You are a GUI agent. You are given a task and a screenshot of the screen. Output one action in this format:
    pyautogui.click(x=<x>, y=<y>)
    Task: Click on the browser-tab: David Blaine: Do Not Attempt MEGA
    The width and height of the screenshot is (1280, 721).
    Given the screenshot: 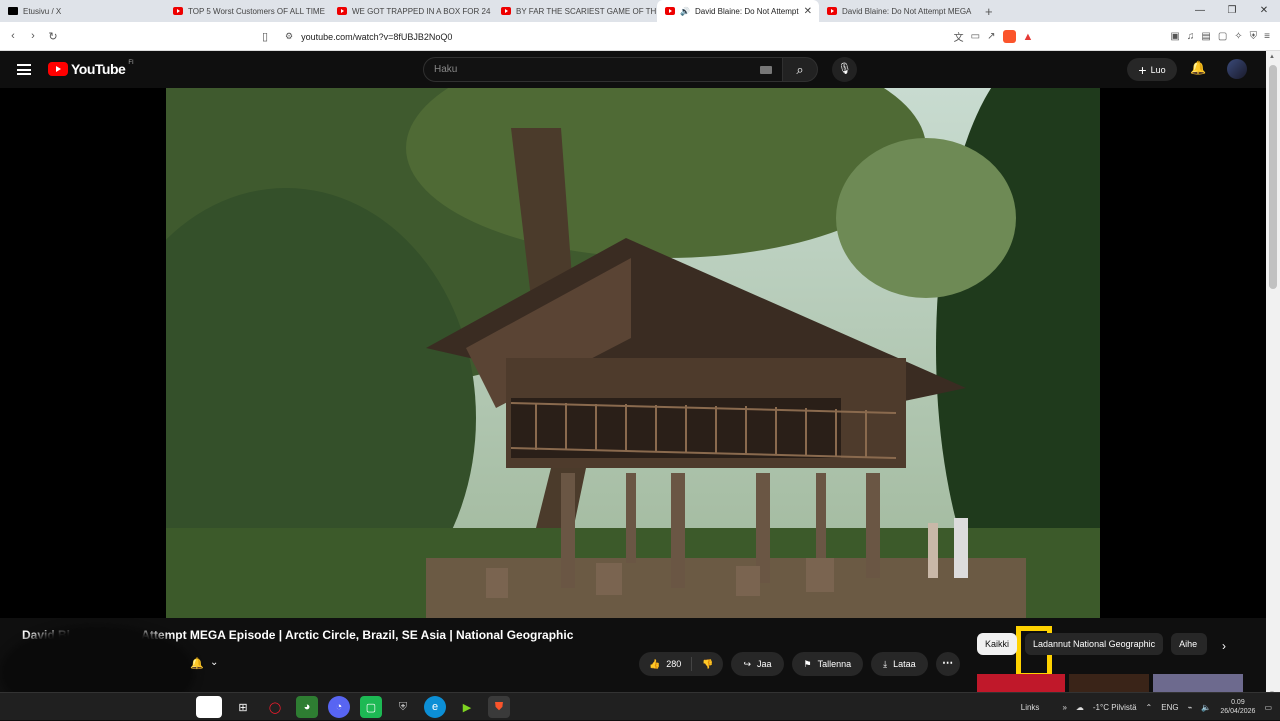 What is the action you would take?
    pyautogui.click(x=899, y=11)
    